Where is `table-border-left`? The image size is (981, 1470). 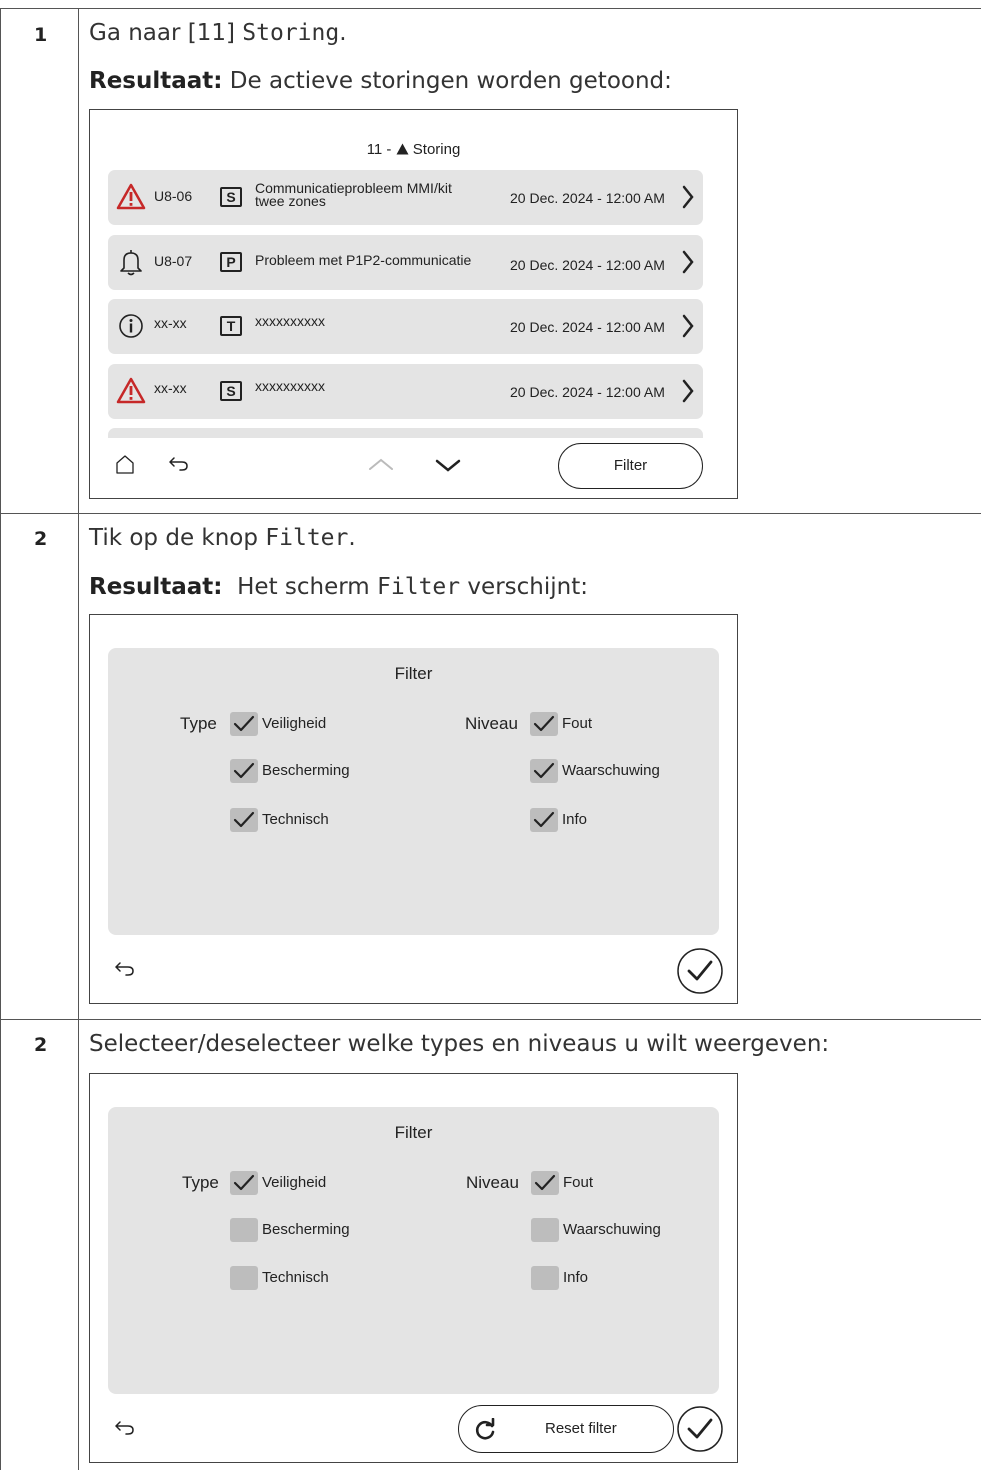 table-border-left is located at coordinates (0, 739).